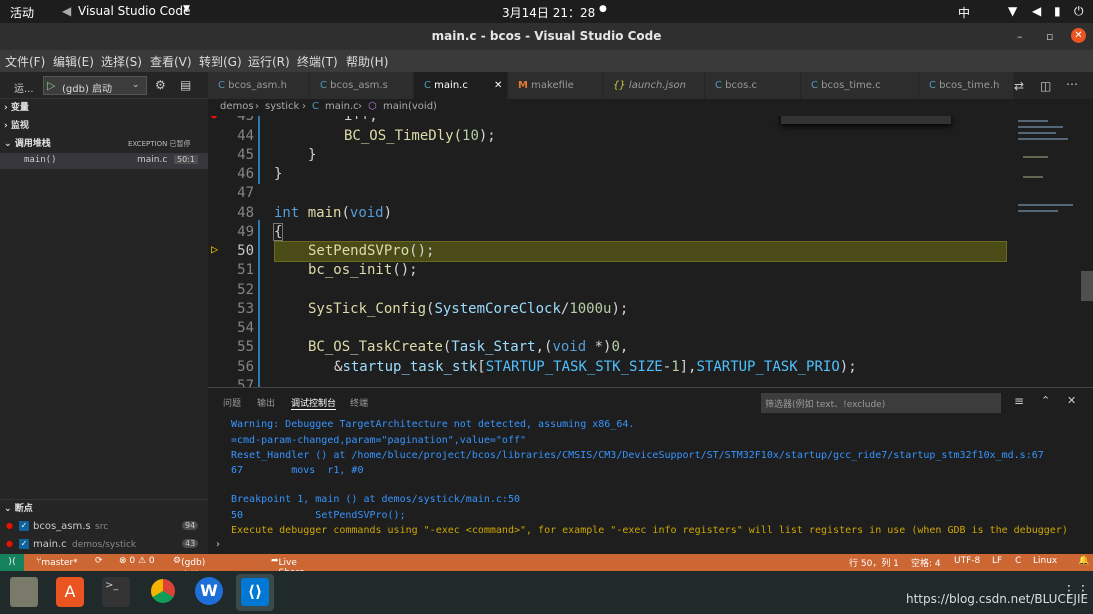 The height and width of the screenshot is (614, 1093). I want to click on launch-config-select: ▷ (gdb) 启动 ⌄, so click(95, 85).